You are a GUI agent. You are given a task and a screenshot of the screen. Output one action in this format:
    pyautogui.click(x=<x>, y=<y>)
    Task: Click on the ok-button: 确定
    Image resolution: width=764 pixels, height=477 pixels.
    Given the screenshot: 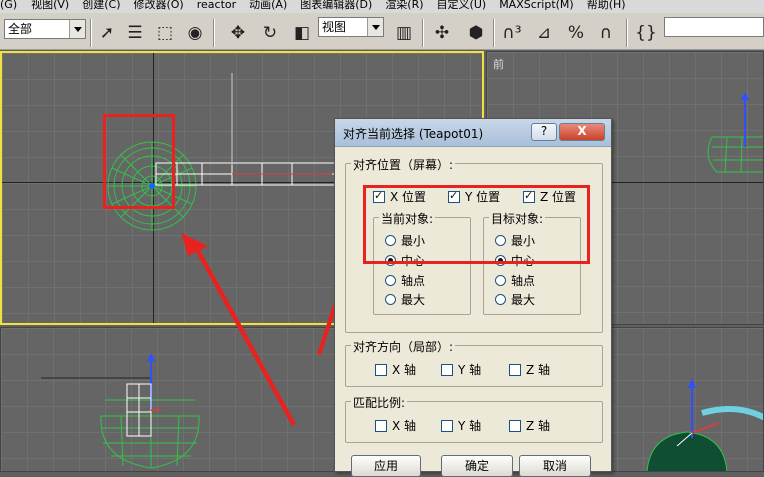 What is the action you would take?
    pyautogui.click(x=477, y=466)
    